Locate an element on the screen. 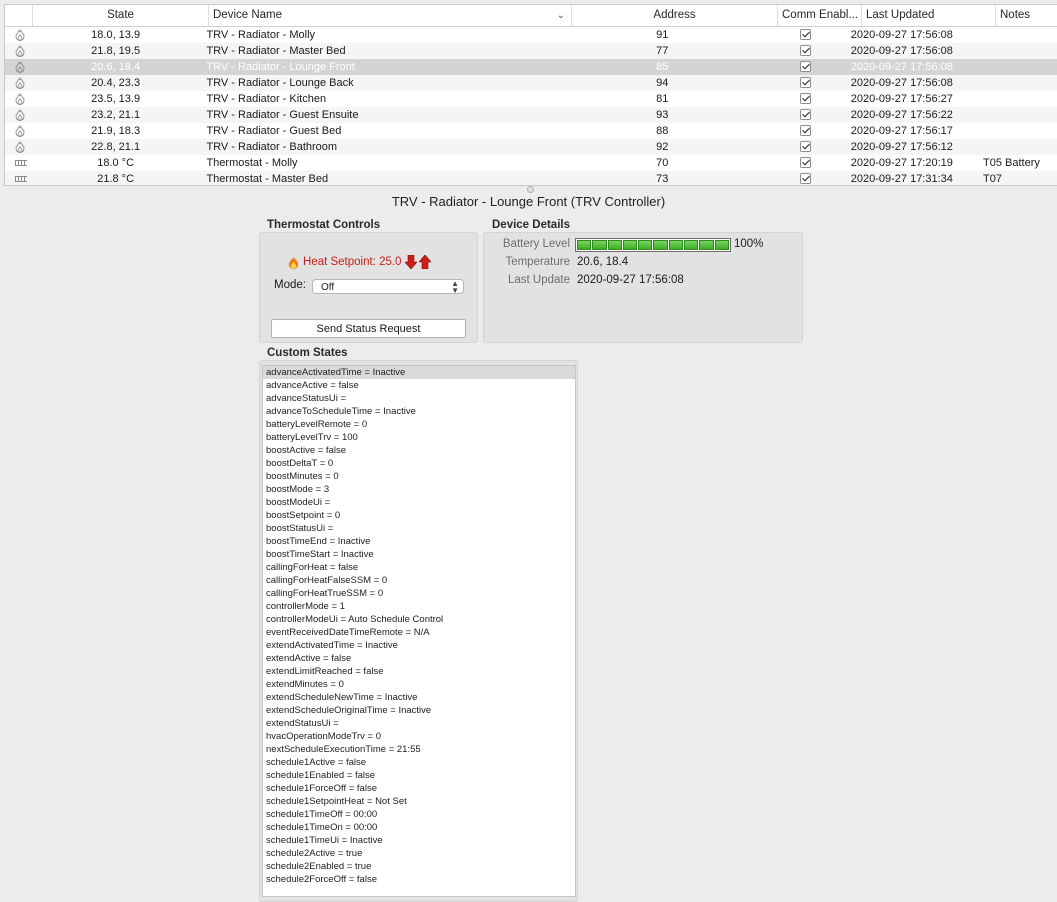 The width and height of the screenshot is (1057, 902). custom-state-item: hvacOperationModeTrv = 0 is located at coordinates (419, 736).